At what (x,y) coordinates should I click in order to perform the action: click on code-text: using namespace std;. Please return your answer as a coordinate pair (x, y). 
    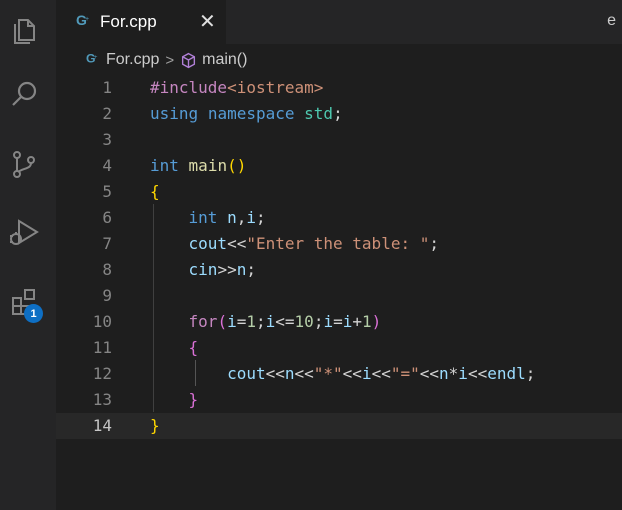
    Looking at the image, I should click on (246, 114).